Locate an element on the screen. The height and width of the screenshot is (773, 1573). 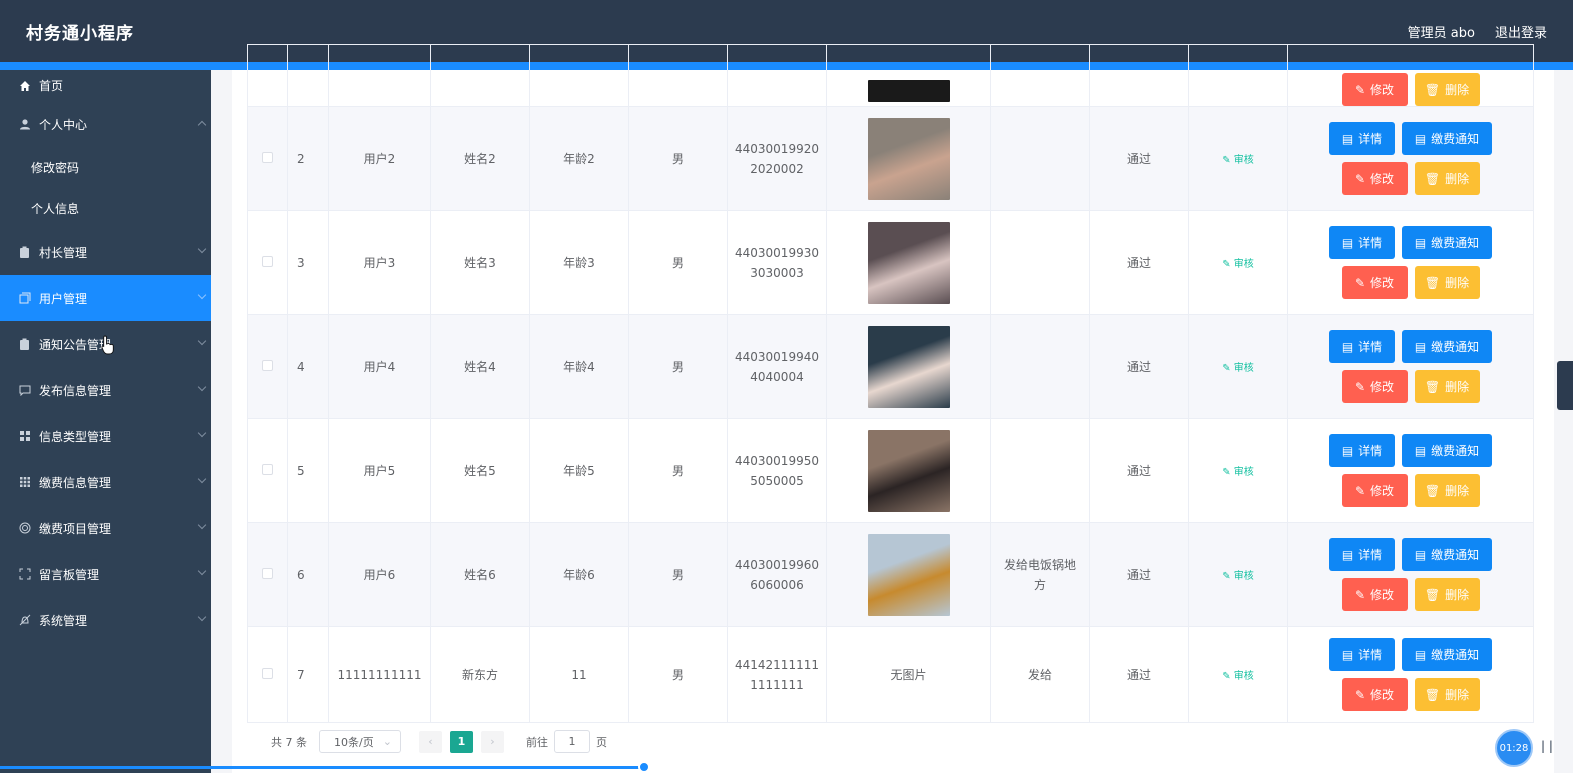
app-title: 村务通小程序 is located at coordinates (80, 33).